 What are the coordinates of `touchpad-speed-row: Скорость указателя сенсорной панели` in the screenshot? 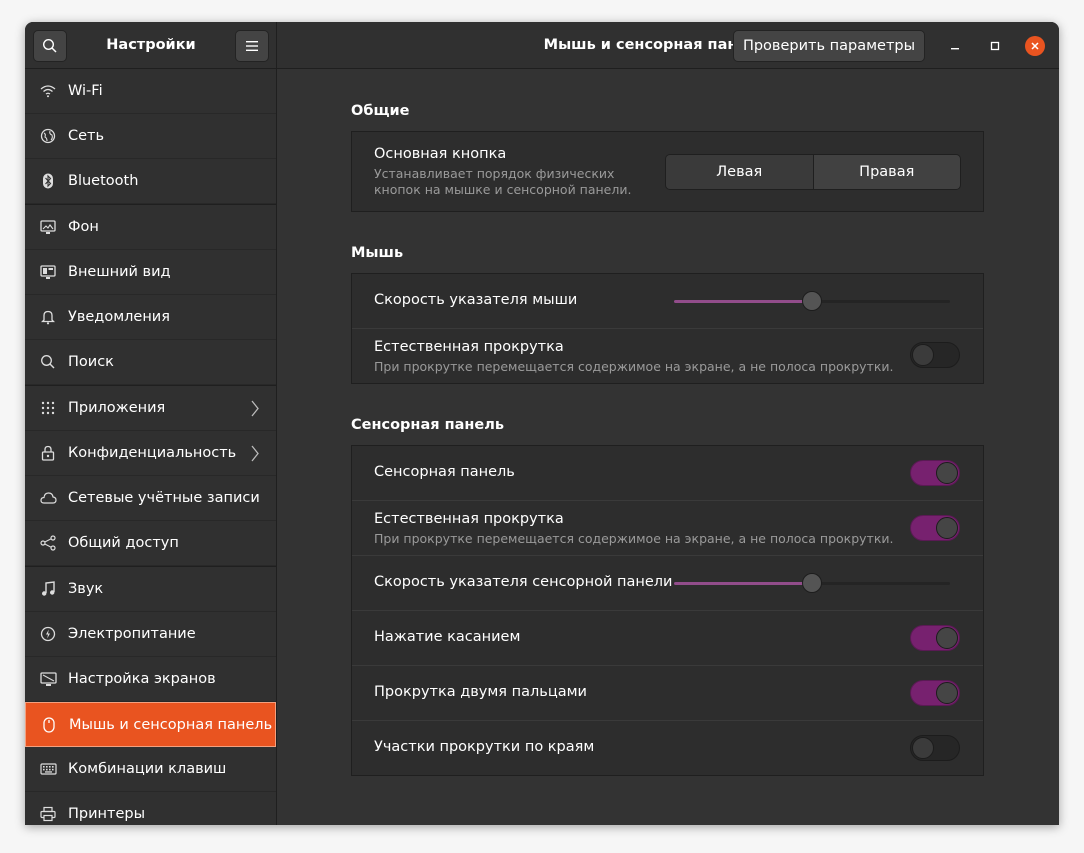 It's located at (667, 583).